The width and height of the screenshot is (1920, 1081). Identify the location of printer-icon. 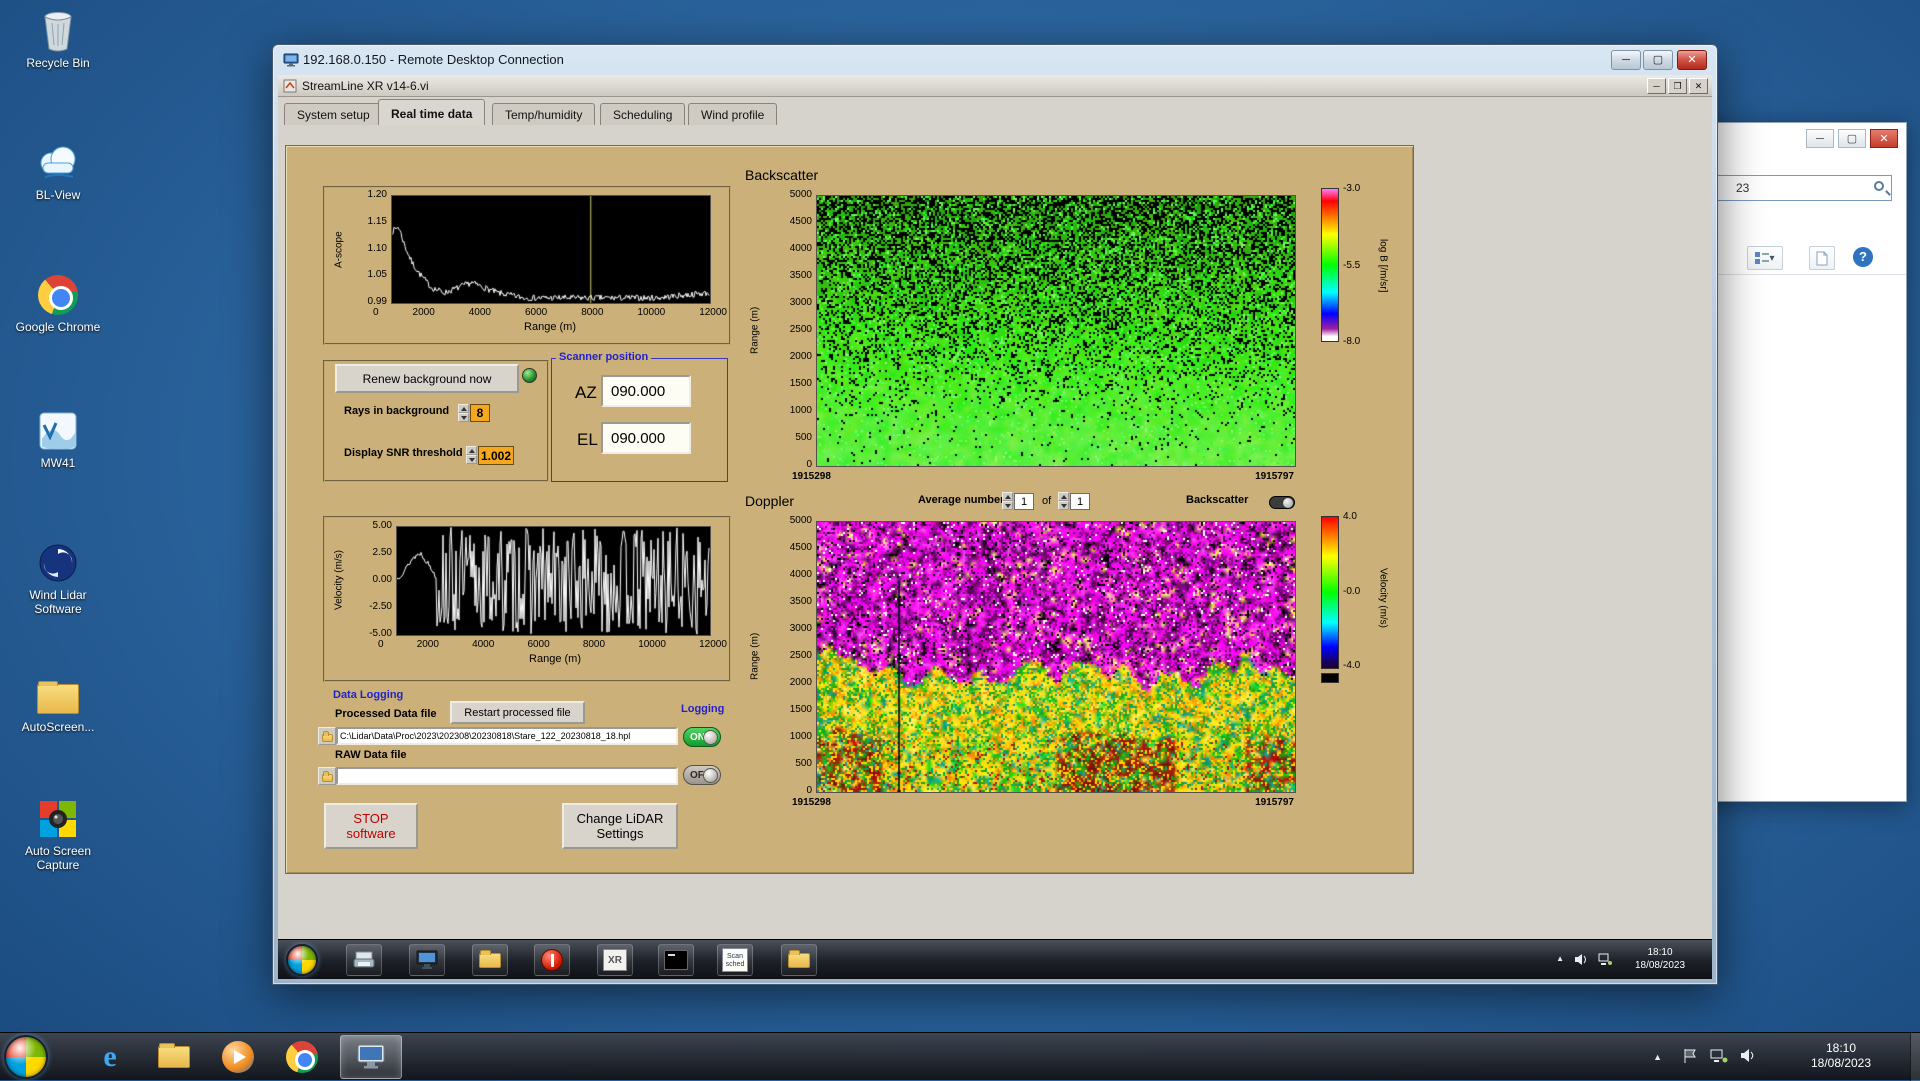
(364, 960).